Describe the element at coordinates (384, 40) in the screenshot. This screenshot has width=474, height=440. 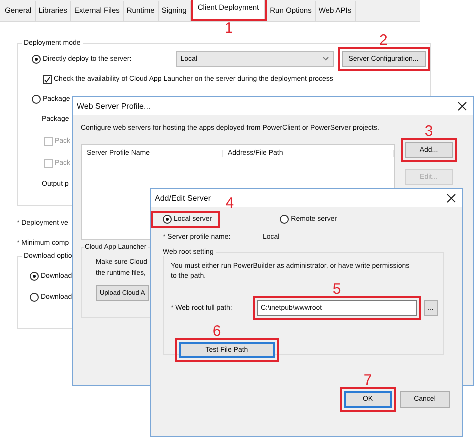
I see `annotation-number: 2` at that location.